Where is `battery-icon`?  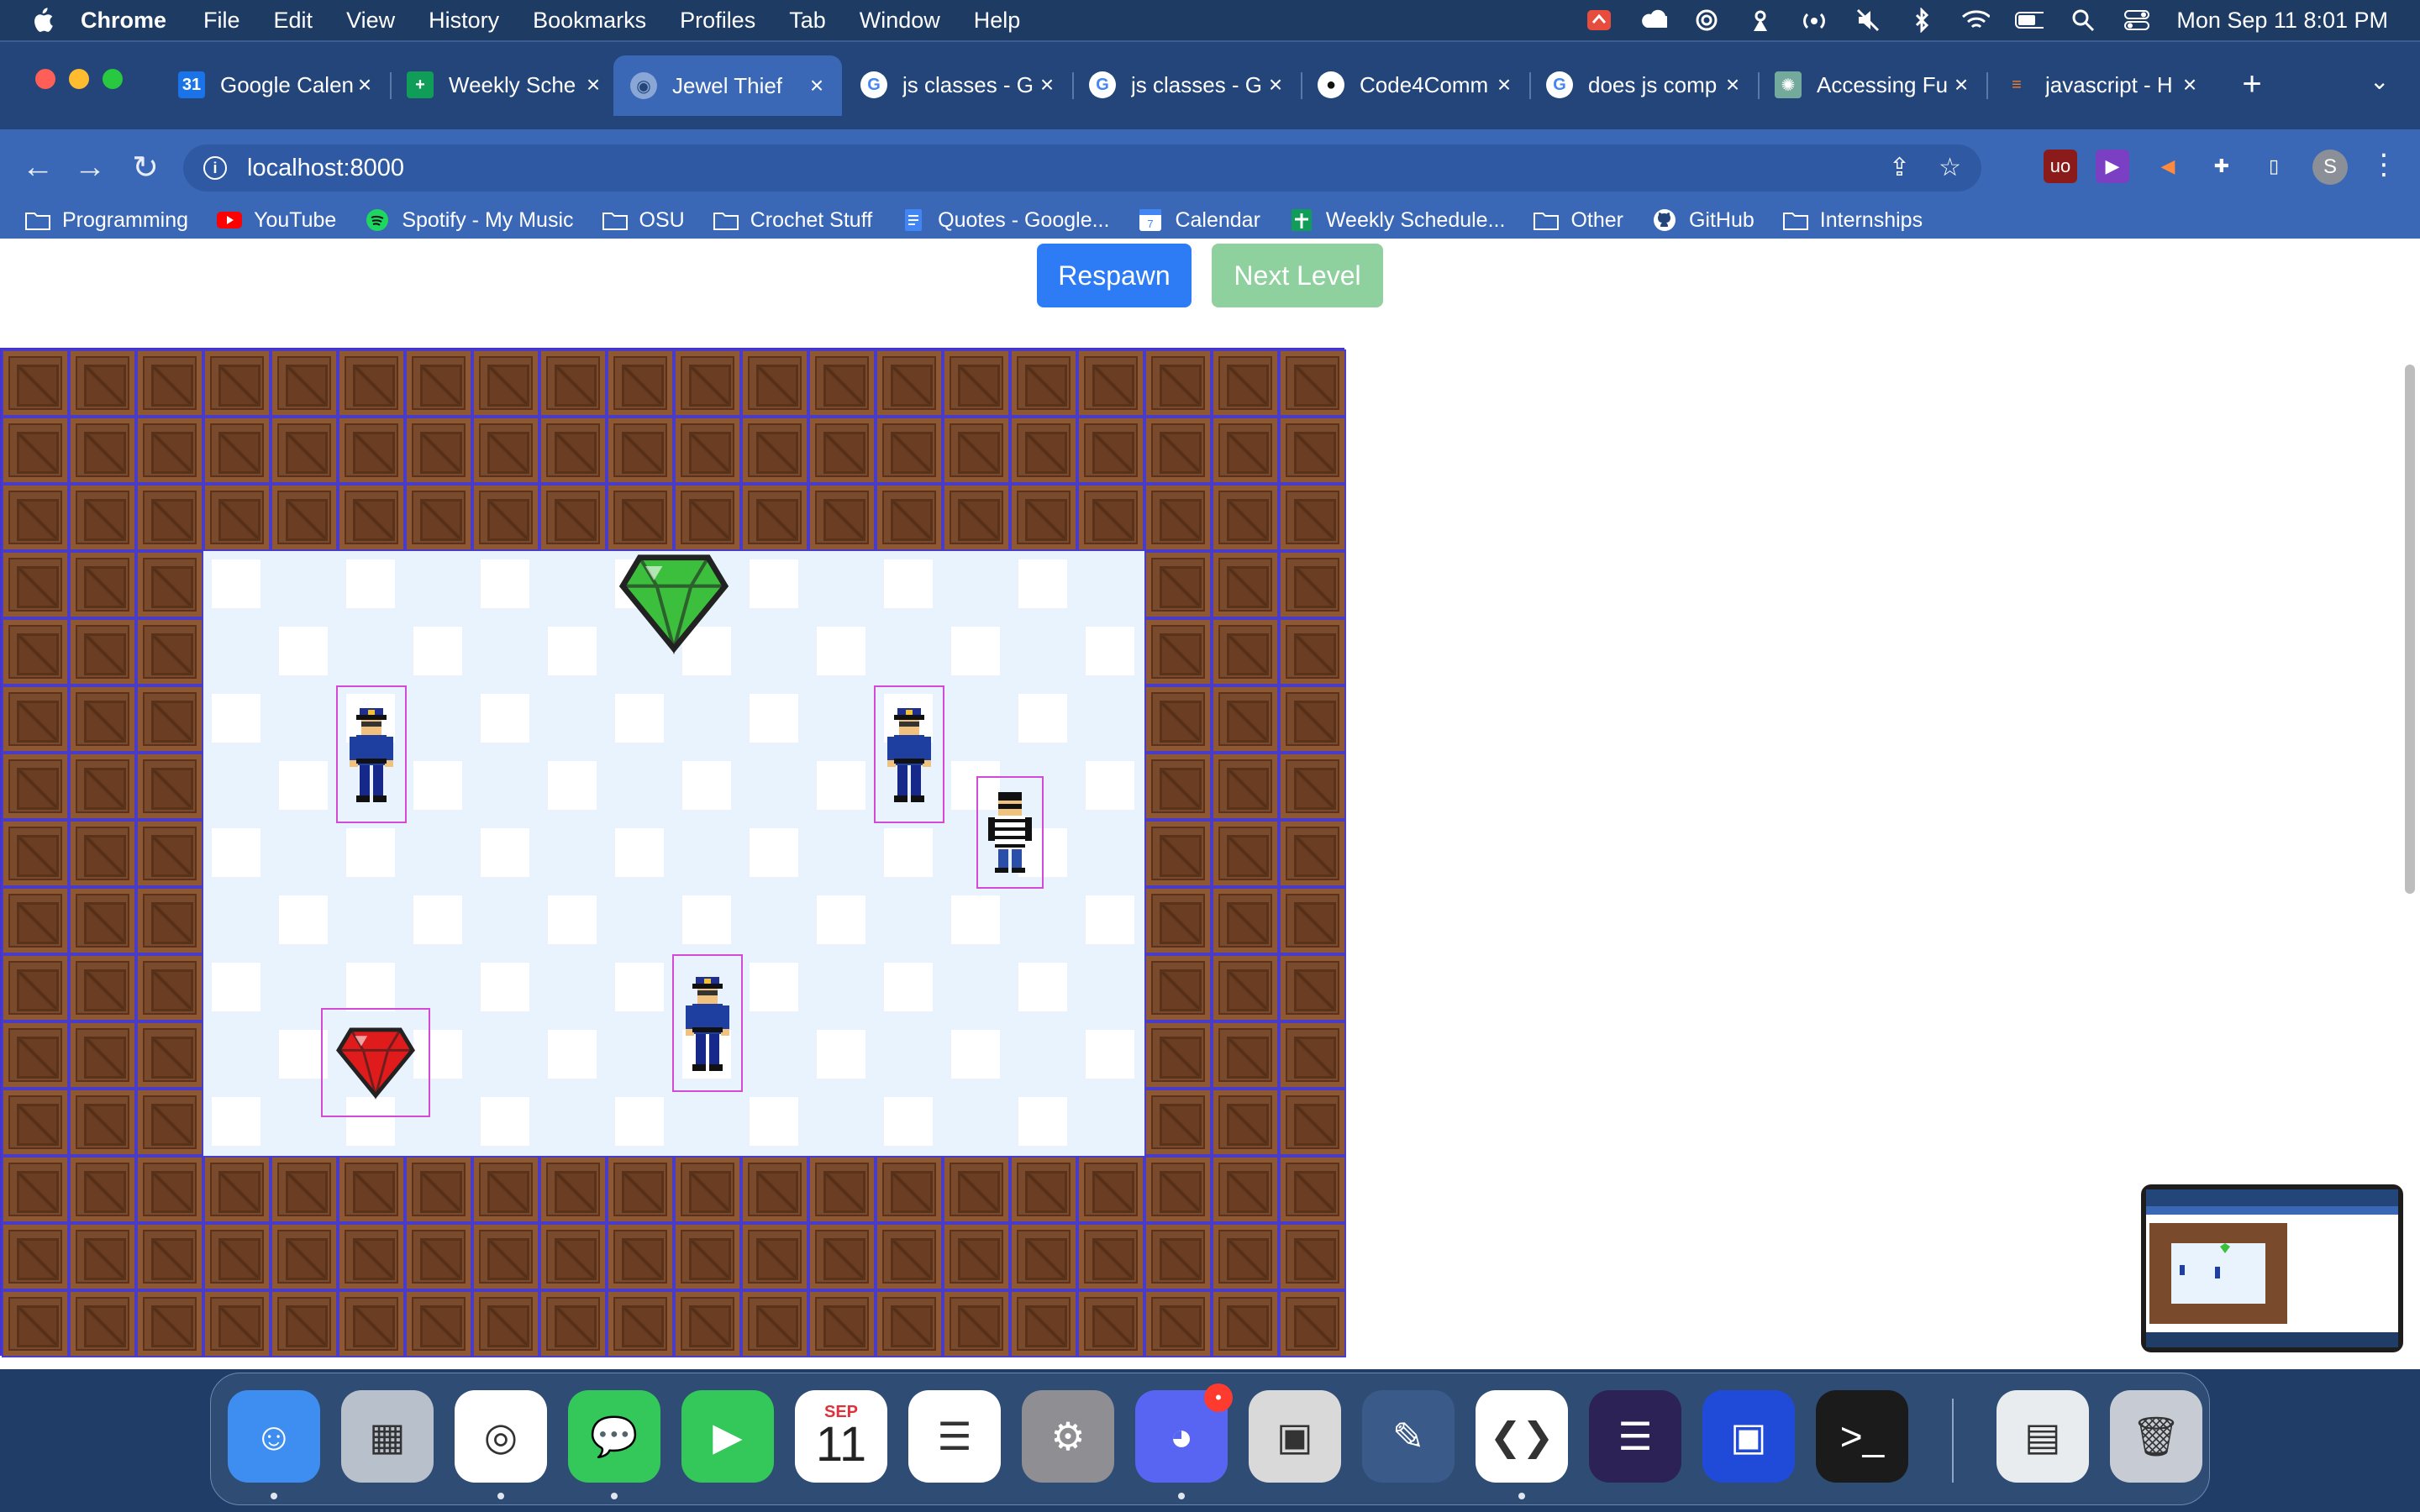
battery-icon is located at coordinates (2030, 20).